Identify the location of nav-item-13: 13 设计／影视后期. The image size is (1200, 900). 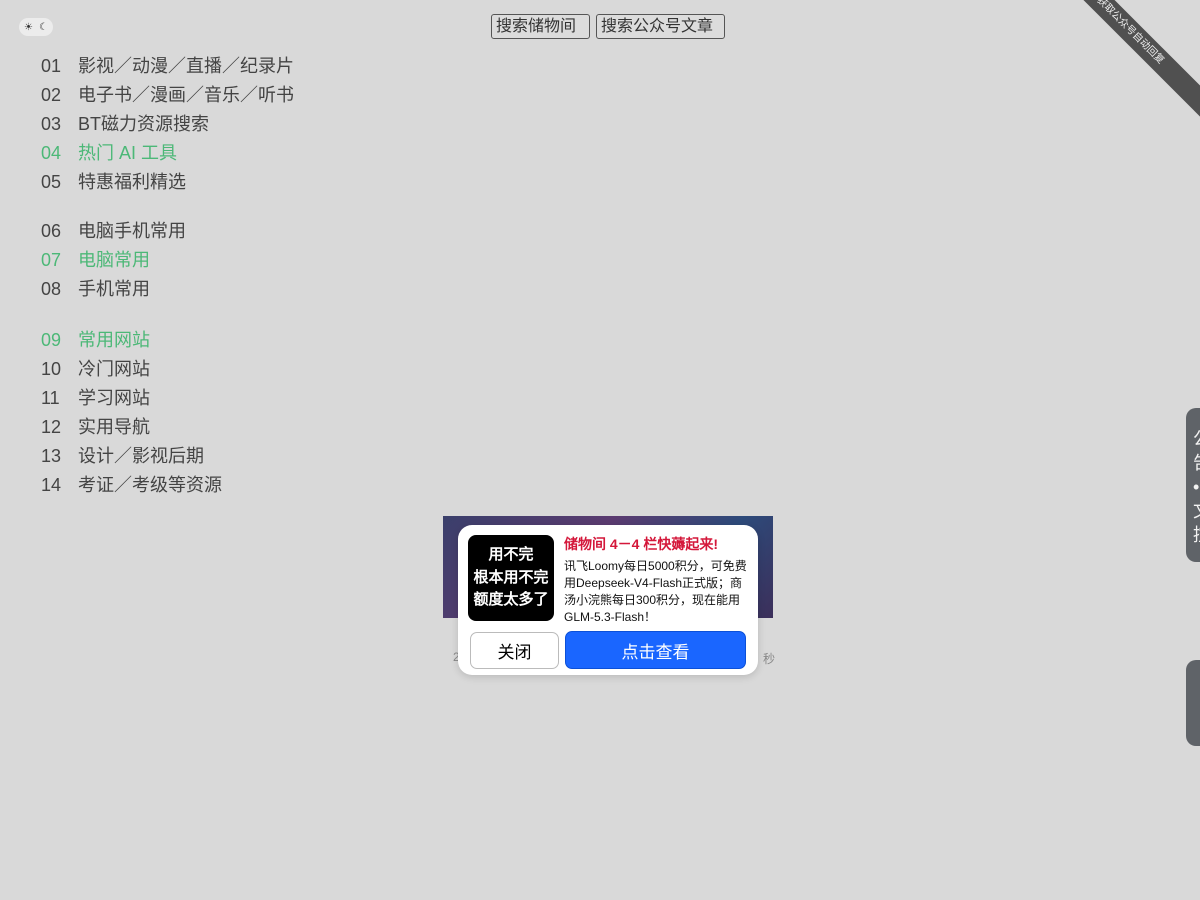
(167, 457).